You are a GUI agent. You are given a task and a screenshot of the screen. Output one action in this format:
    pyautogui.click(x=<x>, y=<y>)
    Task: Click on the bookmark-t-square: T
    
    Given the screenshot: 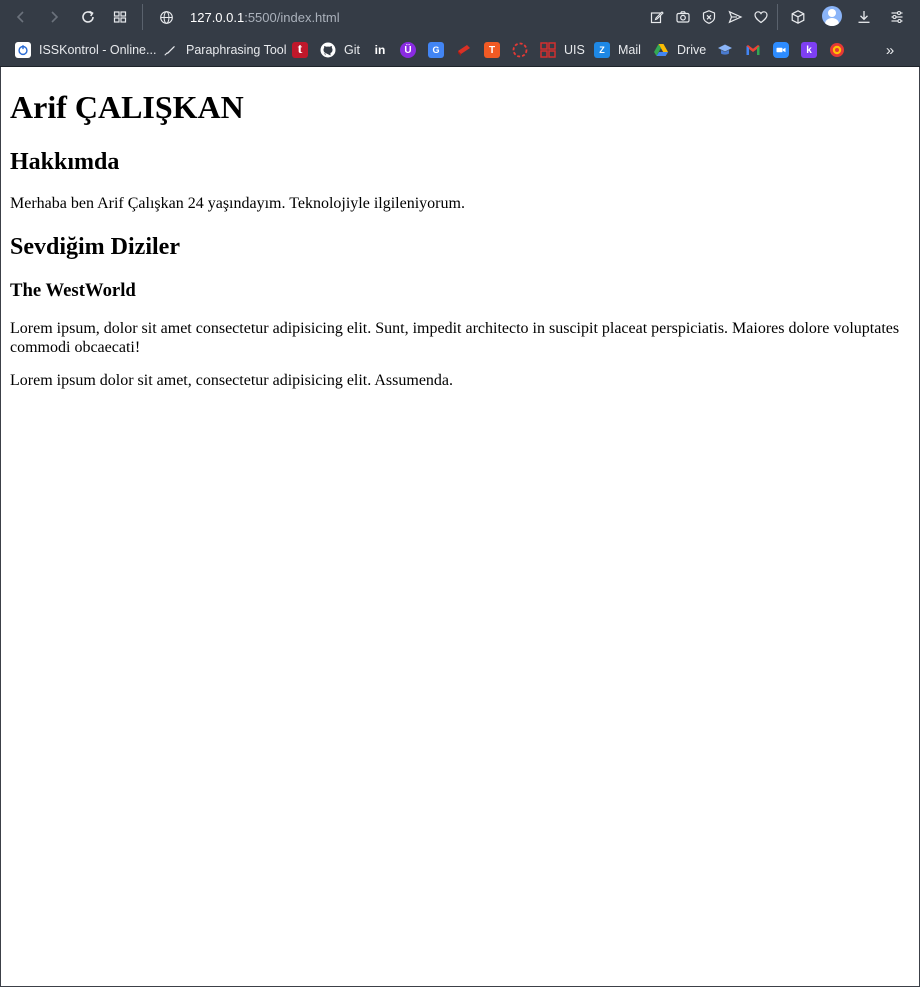 What is the action you would take?
    pyautogui.click(x=492, y=50)
    